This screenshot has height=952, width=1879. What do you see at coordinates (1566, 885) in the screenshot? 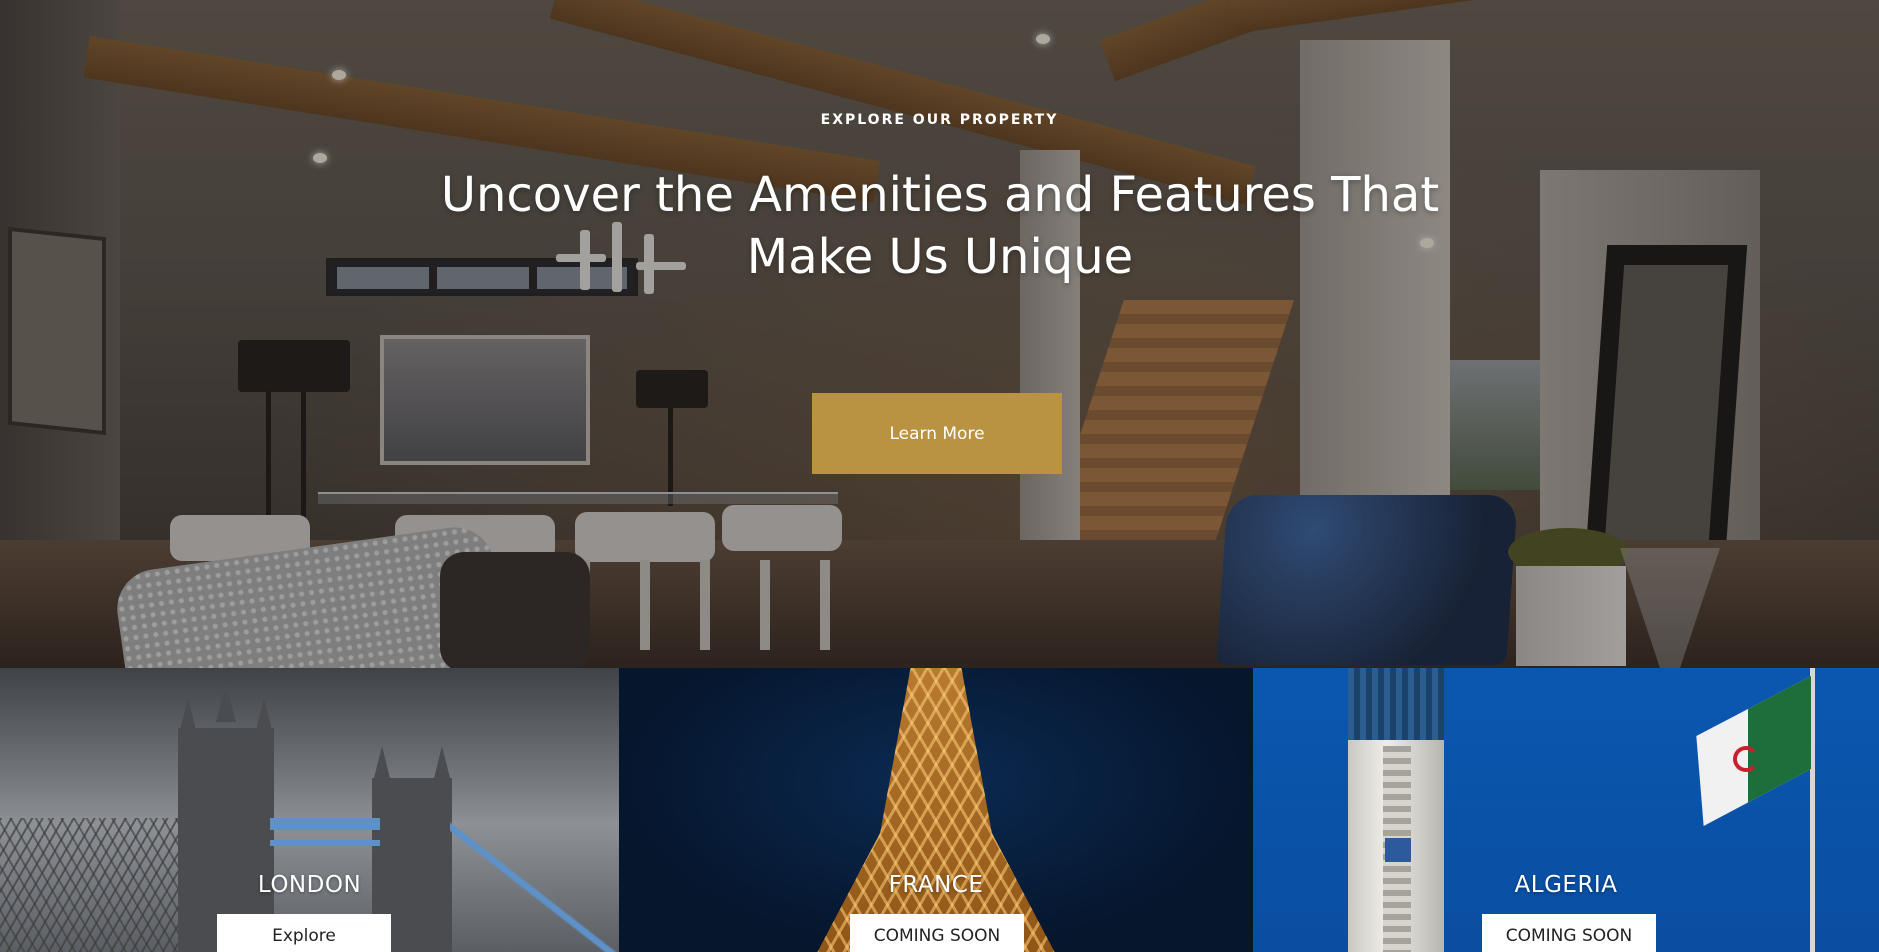
I see `destination-title-algeria: ALGERIA` at bounding box center [1566, 885].